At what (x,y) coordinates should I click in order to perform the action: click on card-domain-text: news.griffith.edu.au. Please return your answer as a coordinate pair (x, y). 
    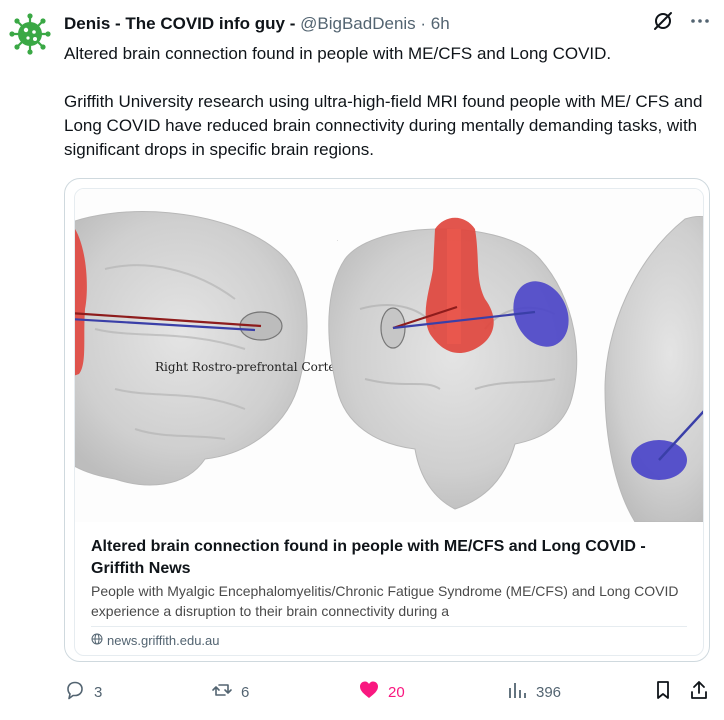
    Looking at the image, I should click on (163, 640).